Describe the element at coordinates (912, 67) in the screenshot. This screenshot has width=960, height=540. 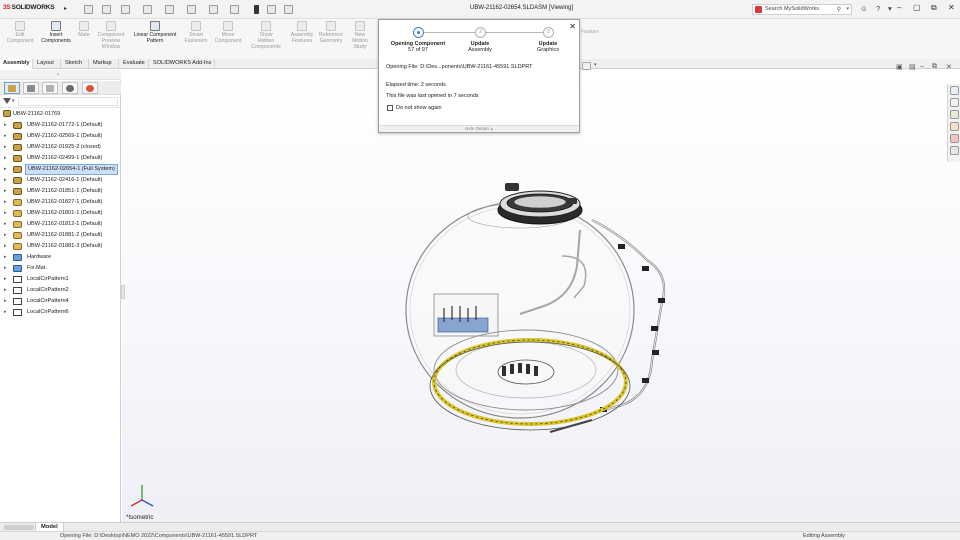
I see `viewport-split-icon: ▤` at that location.